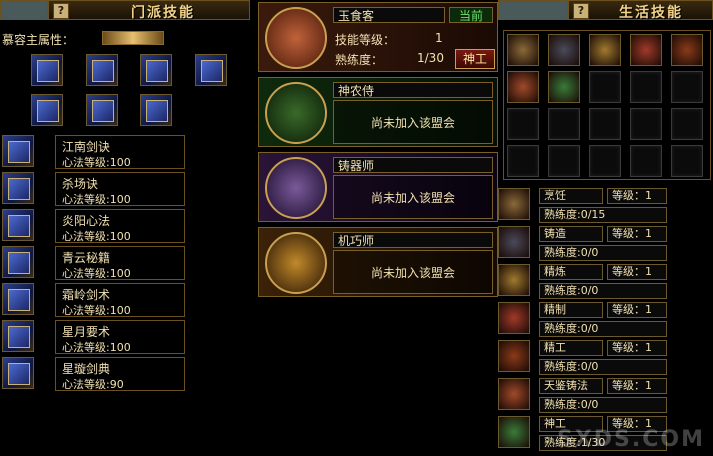 The image size is (713, 456). What do you see at coordinates (80, 184) in the screenshot?
I see `skill-name: 杀场诀` at bounding box center [80, 184].